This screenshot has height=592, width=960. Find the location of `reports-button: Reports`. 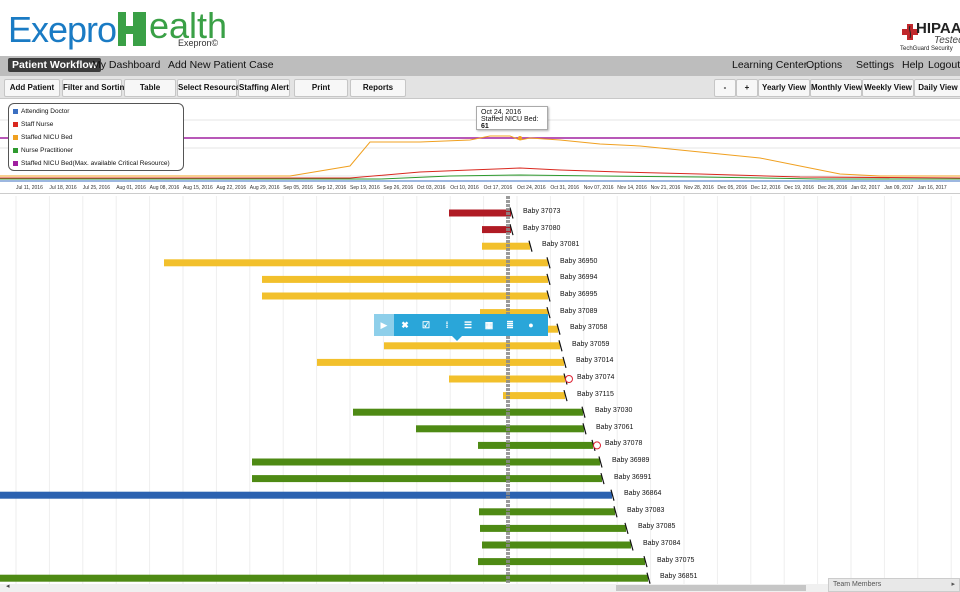

reports-button: Reports is located at coordinates (378, 88).